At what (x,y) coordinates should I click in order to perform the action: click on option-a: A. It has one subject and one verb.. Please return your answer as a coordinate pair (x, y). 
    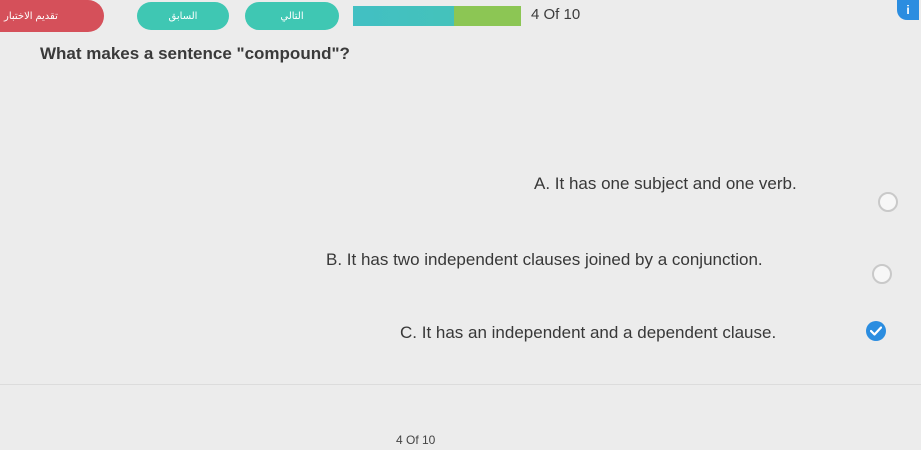
    Looking at the image, I should click on (665, 184).